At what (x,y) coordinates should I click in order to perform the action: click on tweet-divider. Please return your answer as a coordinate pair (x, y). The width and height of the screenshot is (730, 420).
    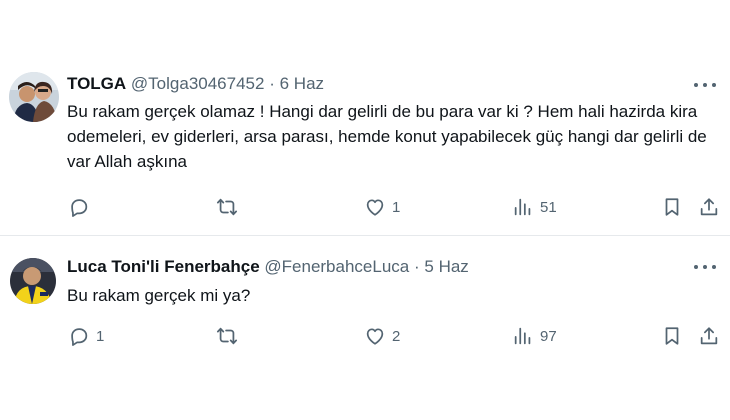
    Looking at the image, I should click on (365, 235).